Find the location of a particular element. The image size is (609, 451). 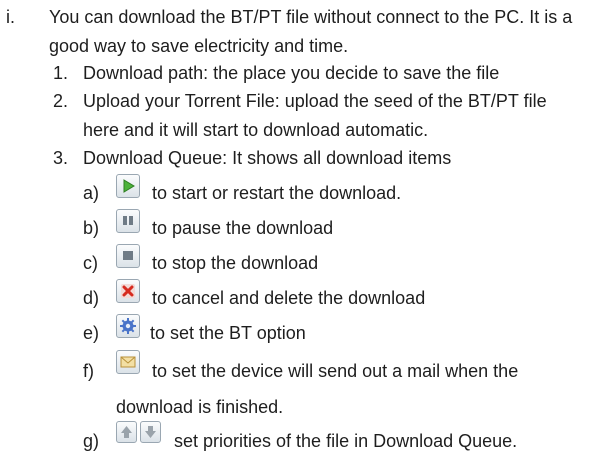

subitem-letter: a) is located at coordinates (91, 193).